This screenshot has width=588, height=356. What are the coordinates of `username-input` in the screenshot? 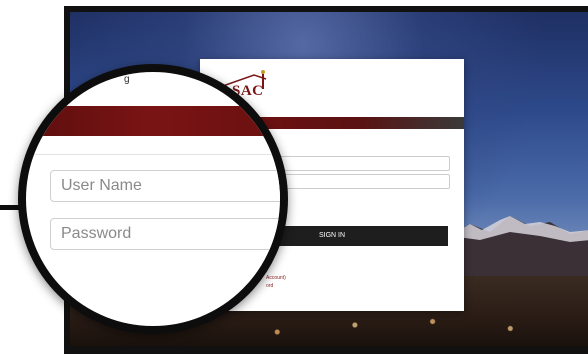 It's located at (165, 186).